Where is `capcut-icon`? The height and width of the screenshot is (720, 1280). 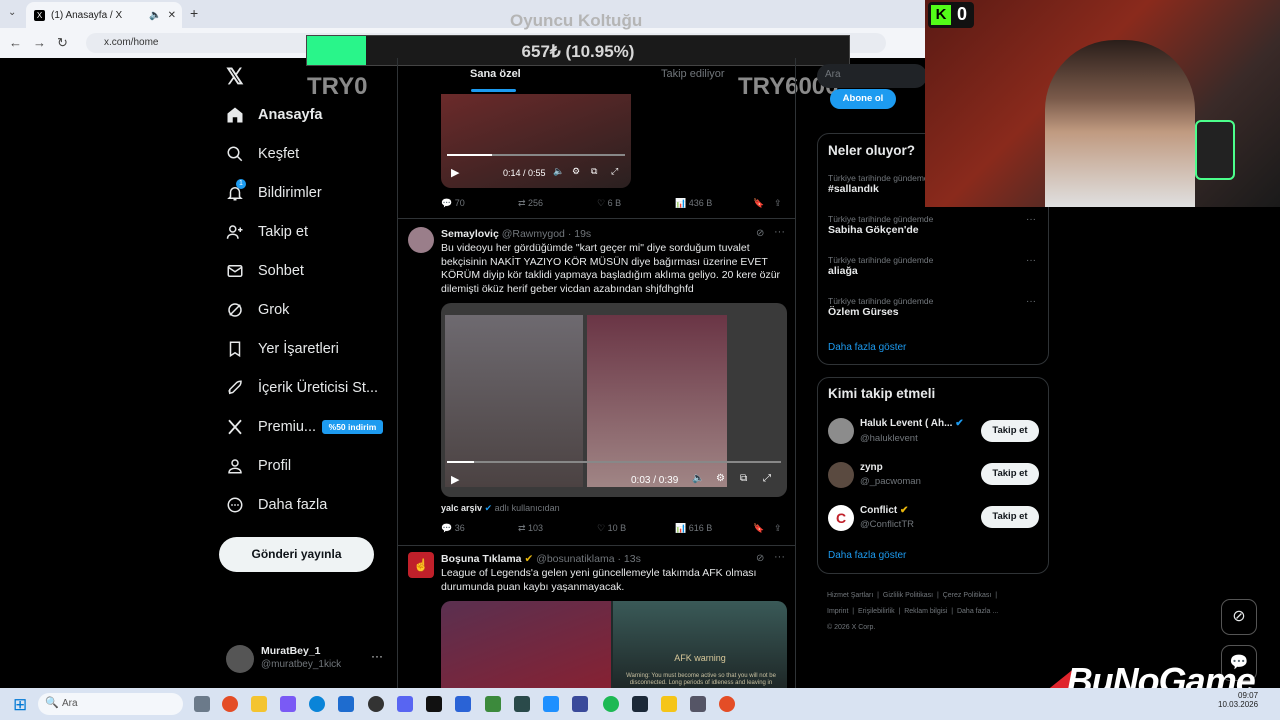
capcut-icon is located at coordinates (434, 704).